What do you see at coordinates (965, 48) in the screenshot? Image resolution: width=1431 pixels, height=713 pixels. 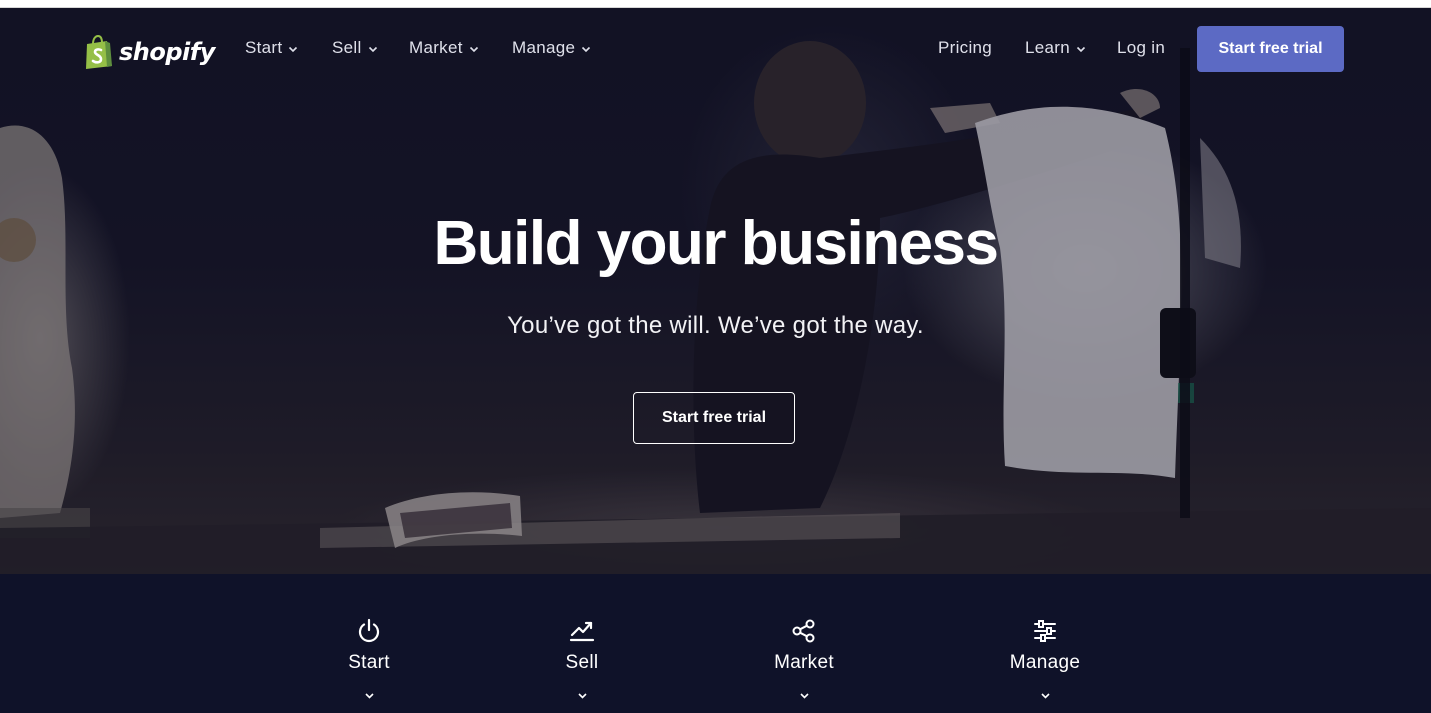 I see `nav-item-pricing: Pricing` at bounding box center [965, 48].